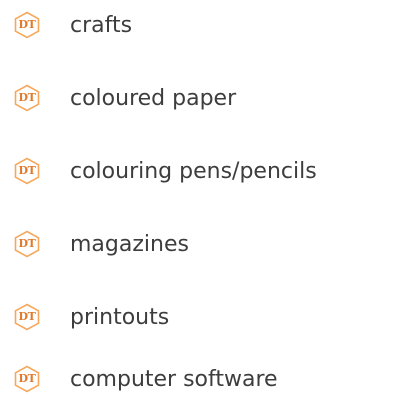  Describe the element at coordinates (174, 379) in the screenshot. I see `list-item-label: computer software` at that location.